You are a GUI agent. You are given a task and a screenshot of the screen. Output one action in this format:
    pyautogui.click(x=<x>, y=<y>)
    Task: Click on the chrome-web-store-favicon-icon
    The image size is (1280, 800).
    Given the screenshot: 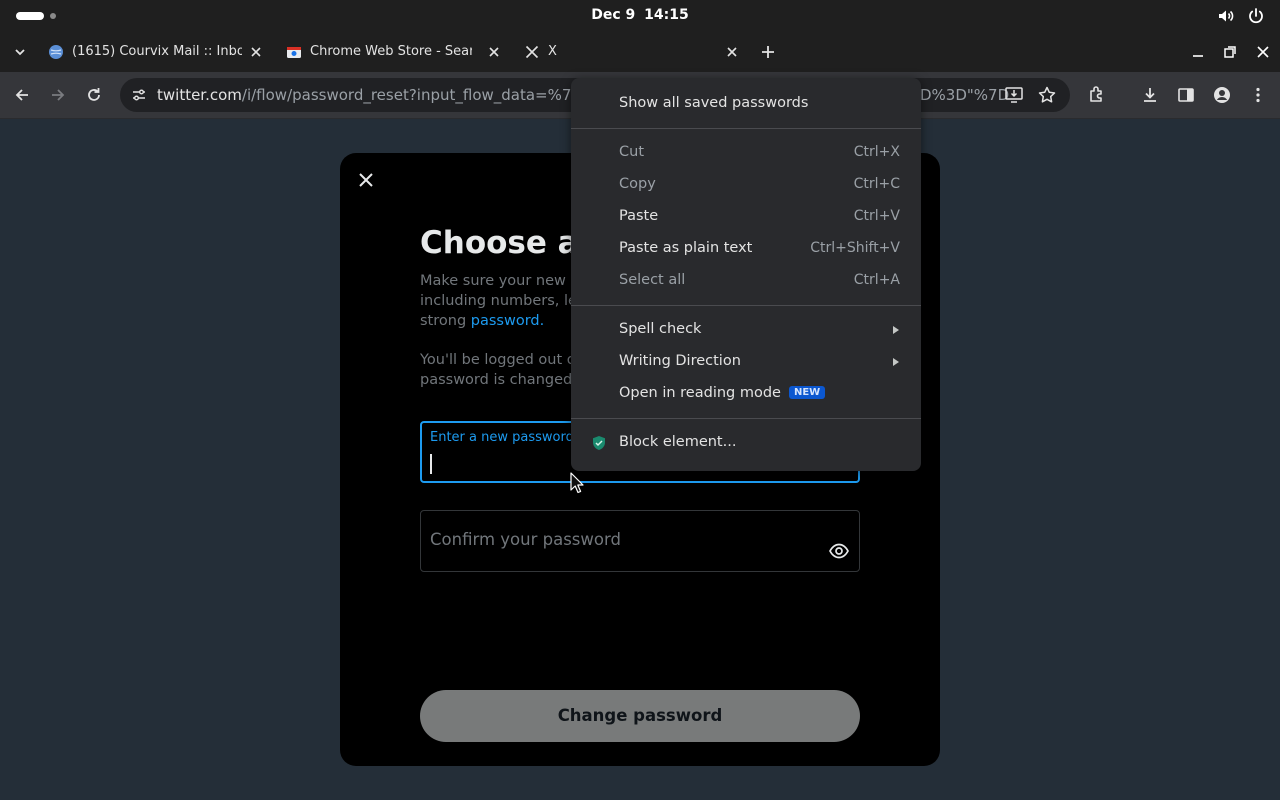 What is the action you would take?
    pyautogui.click(x=294, y=52)
    